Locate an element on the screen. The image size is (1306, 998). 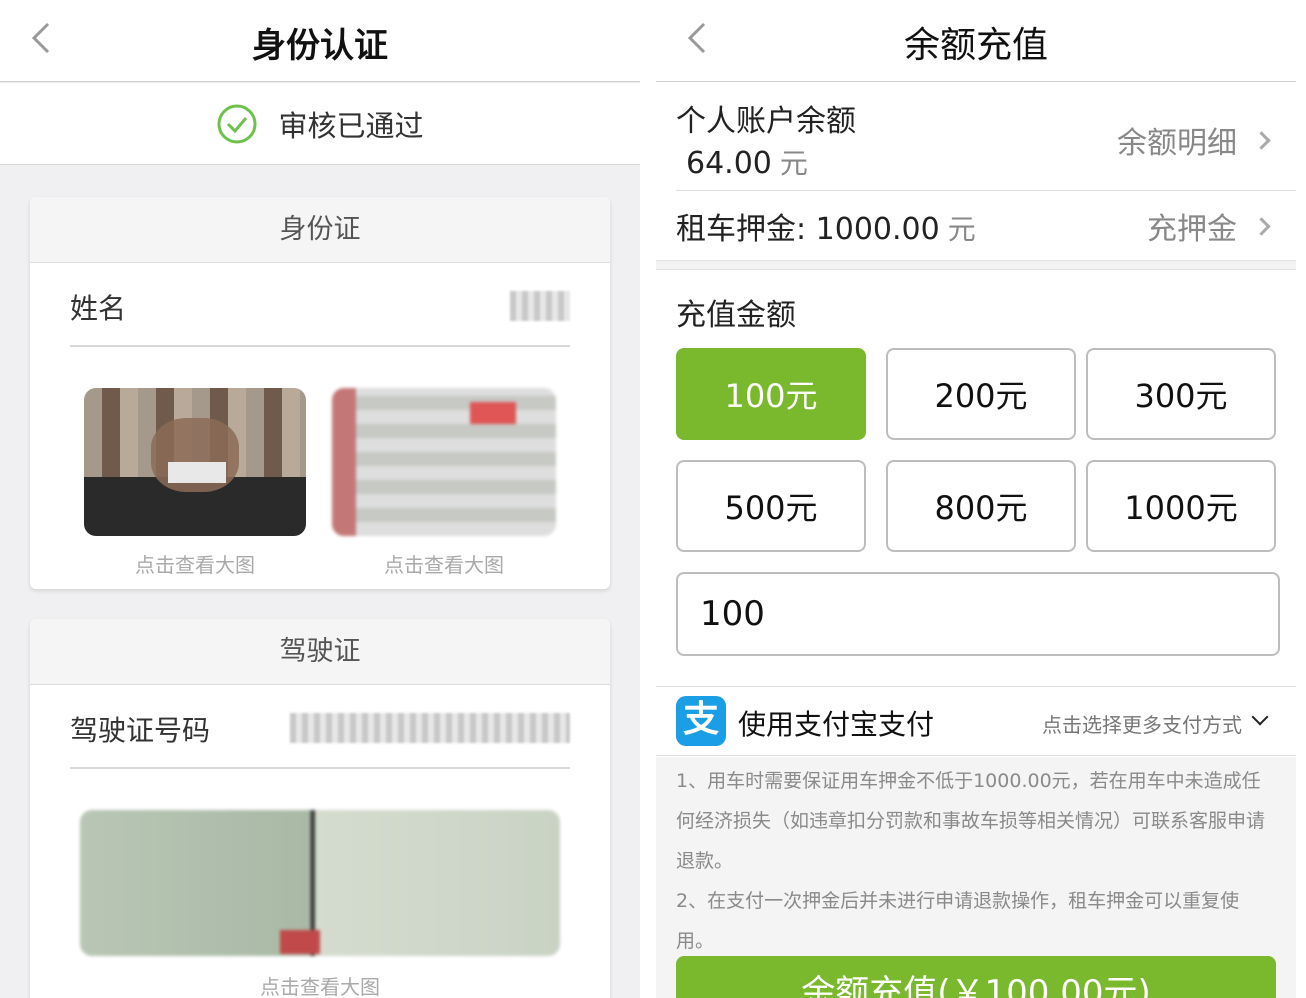
balance-value: 64.00 is located at coordinates (729, 163).